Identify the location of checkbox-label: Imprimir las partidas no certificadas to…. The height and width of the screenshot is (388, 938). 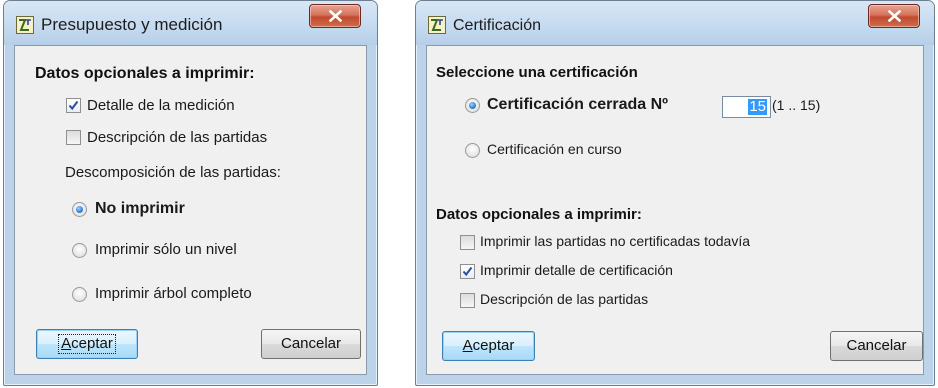
(615, 241).